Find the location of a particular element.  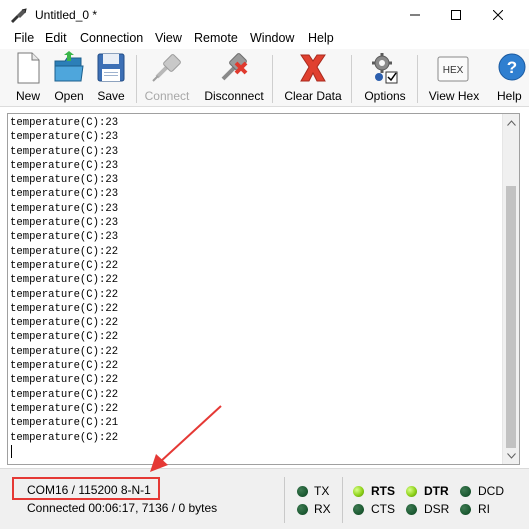

chevron-down-icon is located at coordinates (511, 455).